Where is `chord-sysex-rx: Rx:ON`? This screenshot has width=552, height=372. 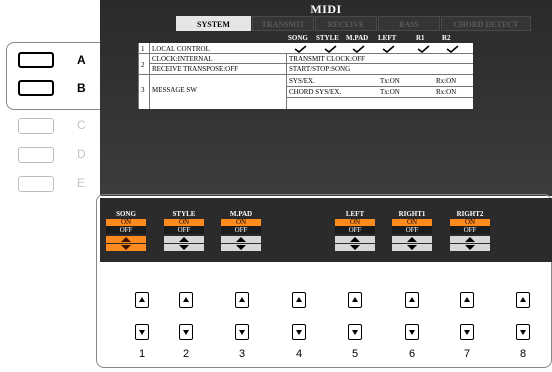 chord-sysex-rx: Rx:ON is located at coordinates (446, 92).